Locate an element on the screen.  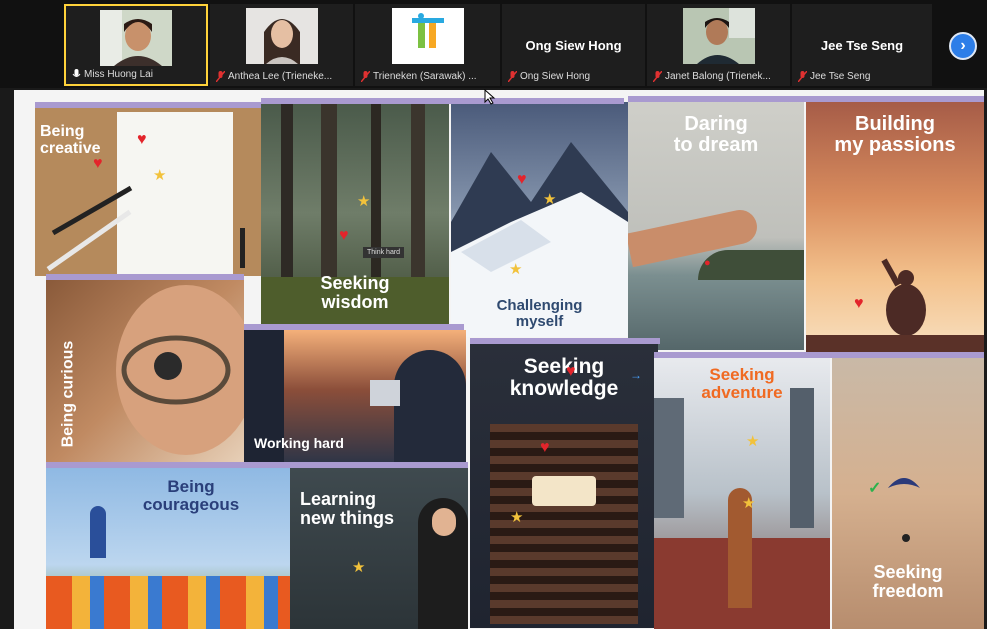
card-label: Seeking wisdom is located at coordinates (355, 292).